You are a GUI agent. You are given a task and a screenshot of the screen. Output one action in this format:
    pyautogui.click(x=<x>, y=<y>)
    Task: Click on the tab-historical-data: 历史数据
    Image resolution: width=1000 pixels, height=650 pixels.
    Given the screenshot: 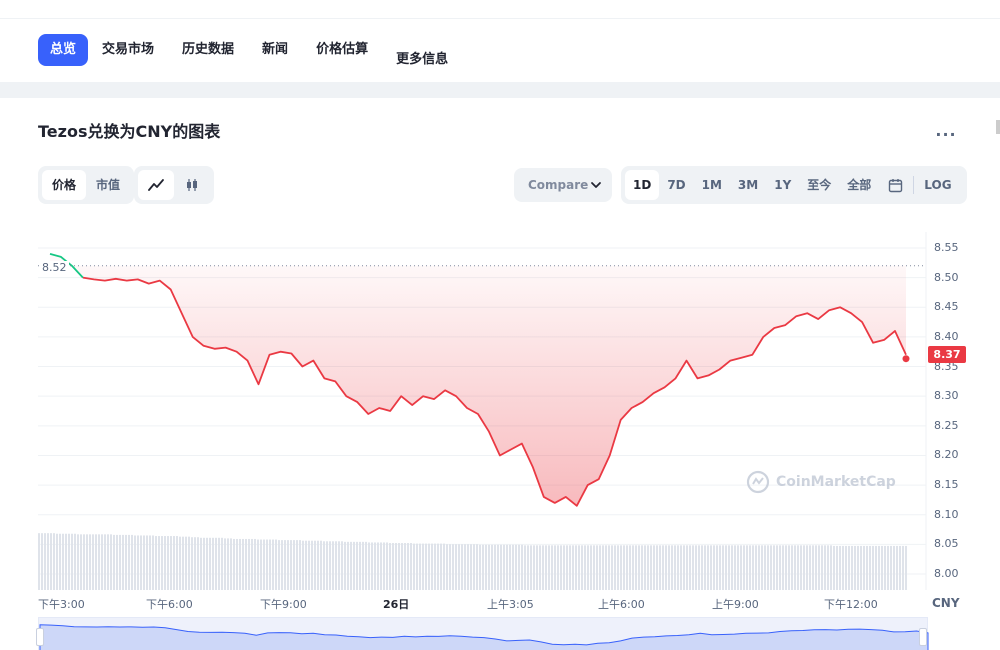 What is the action you would take?
    pyautogui.click(x=208, y=50)
    